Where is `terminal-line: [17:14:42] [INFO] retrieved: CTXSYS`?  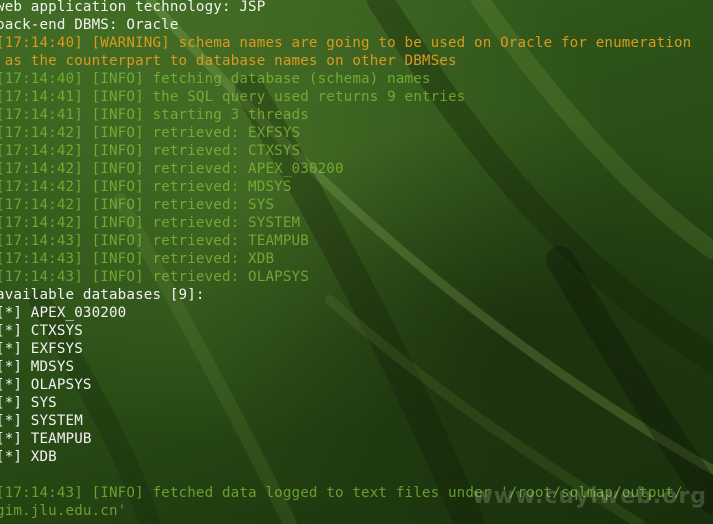
terminal-line: [17:14:42] [INFO] retrieved: CTXSYS is located at coordinates (150, 151).